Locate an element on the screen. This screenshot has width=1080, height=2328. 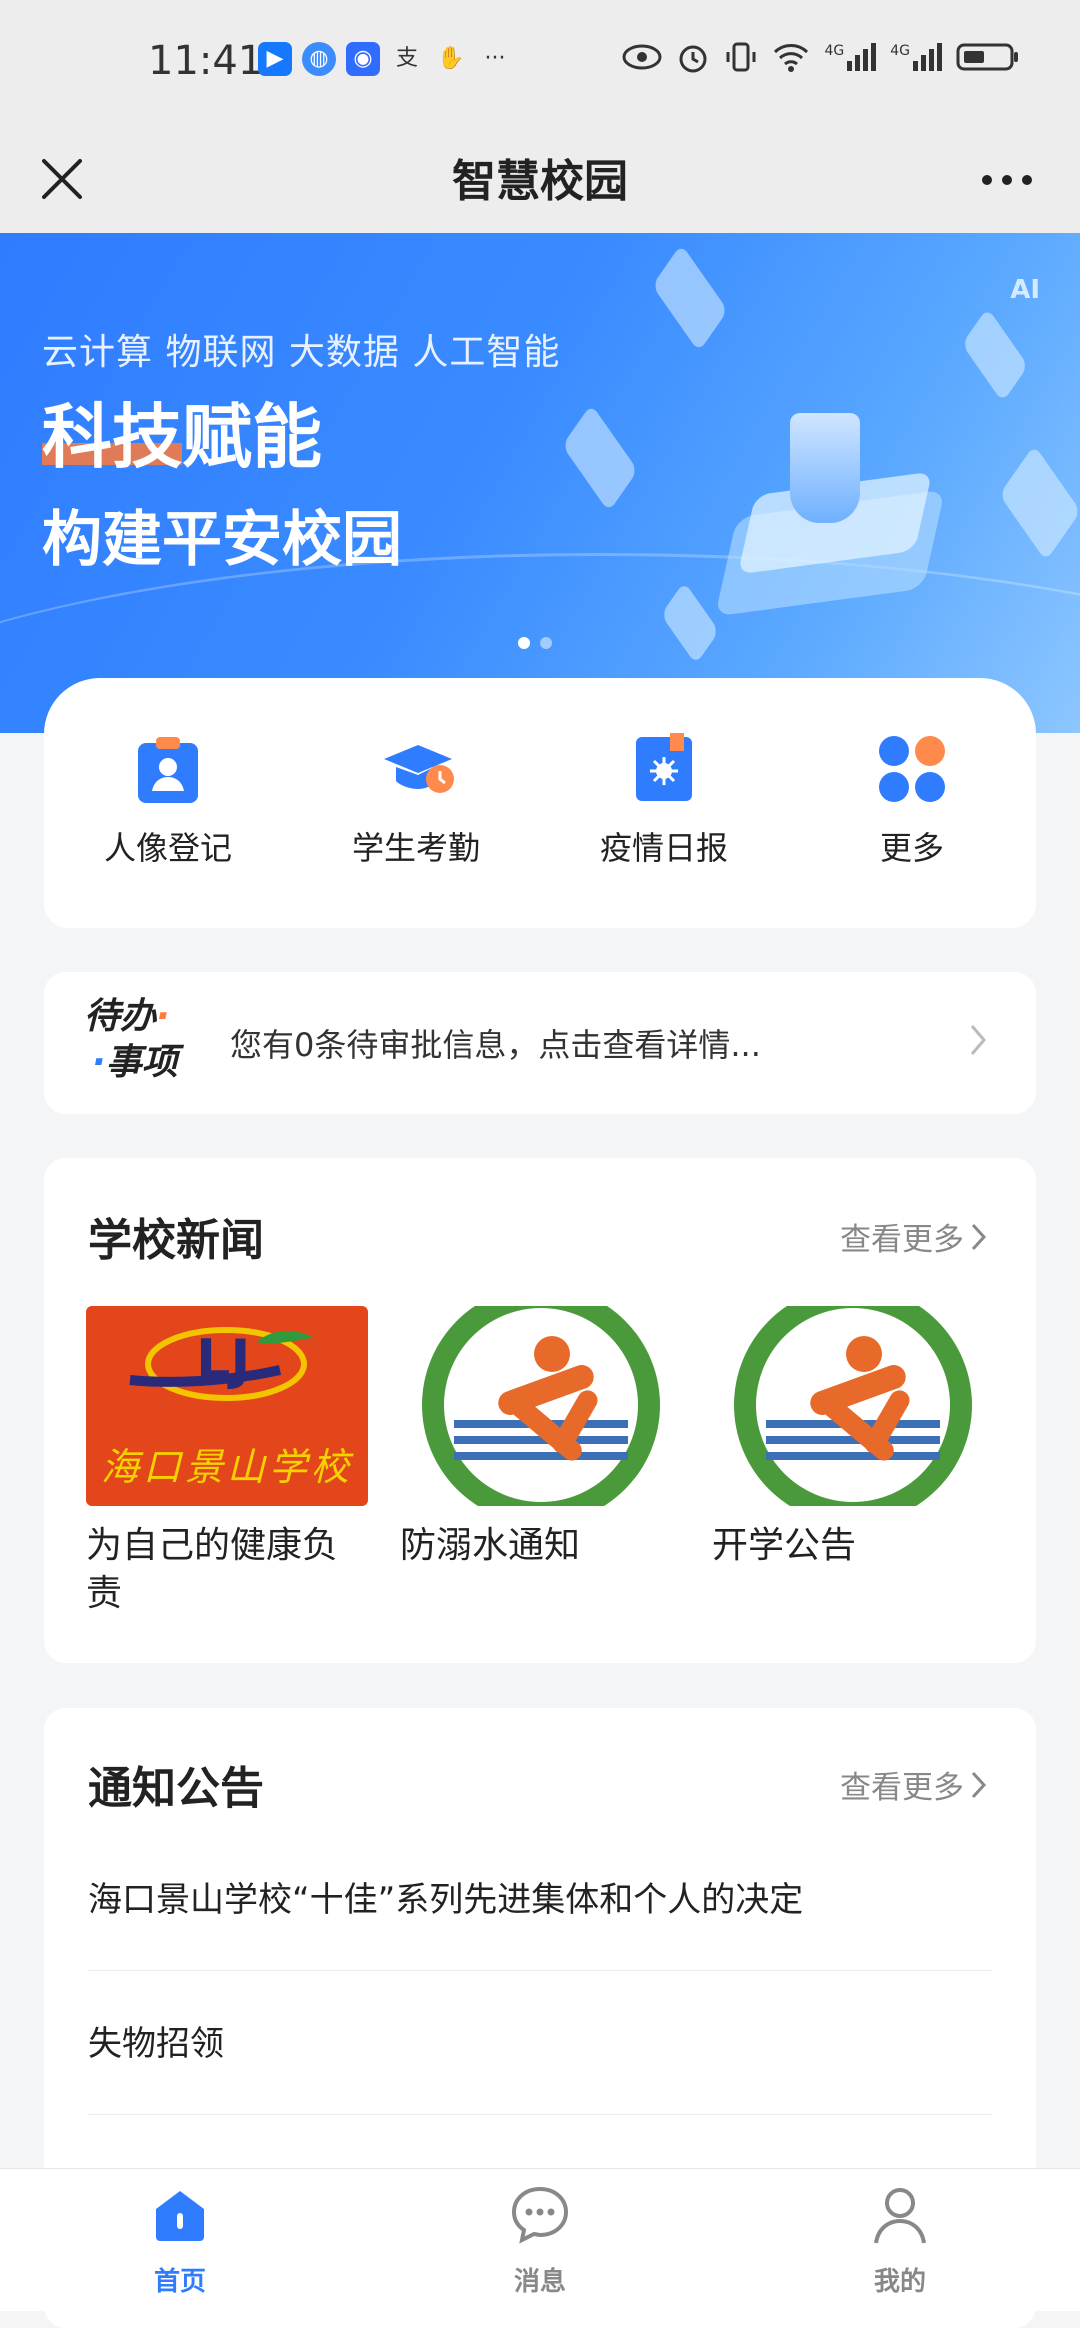
wifi-icon is located at coordinates (791, 58).